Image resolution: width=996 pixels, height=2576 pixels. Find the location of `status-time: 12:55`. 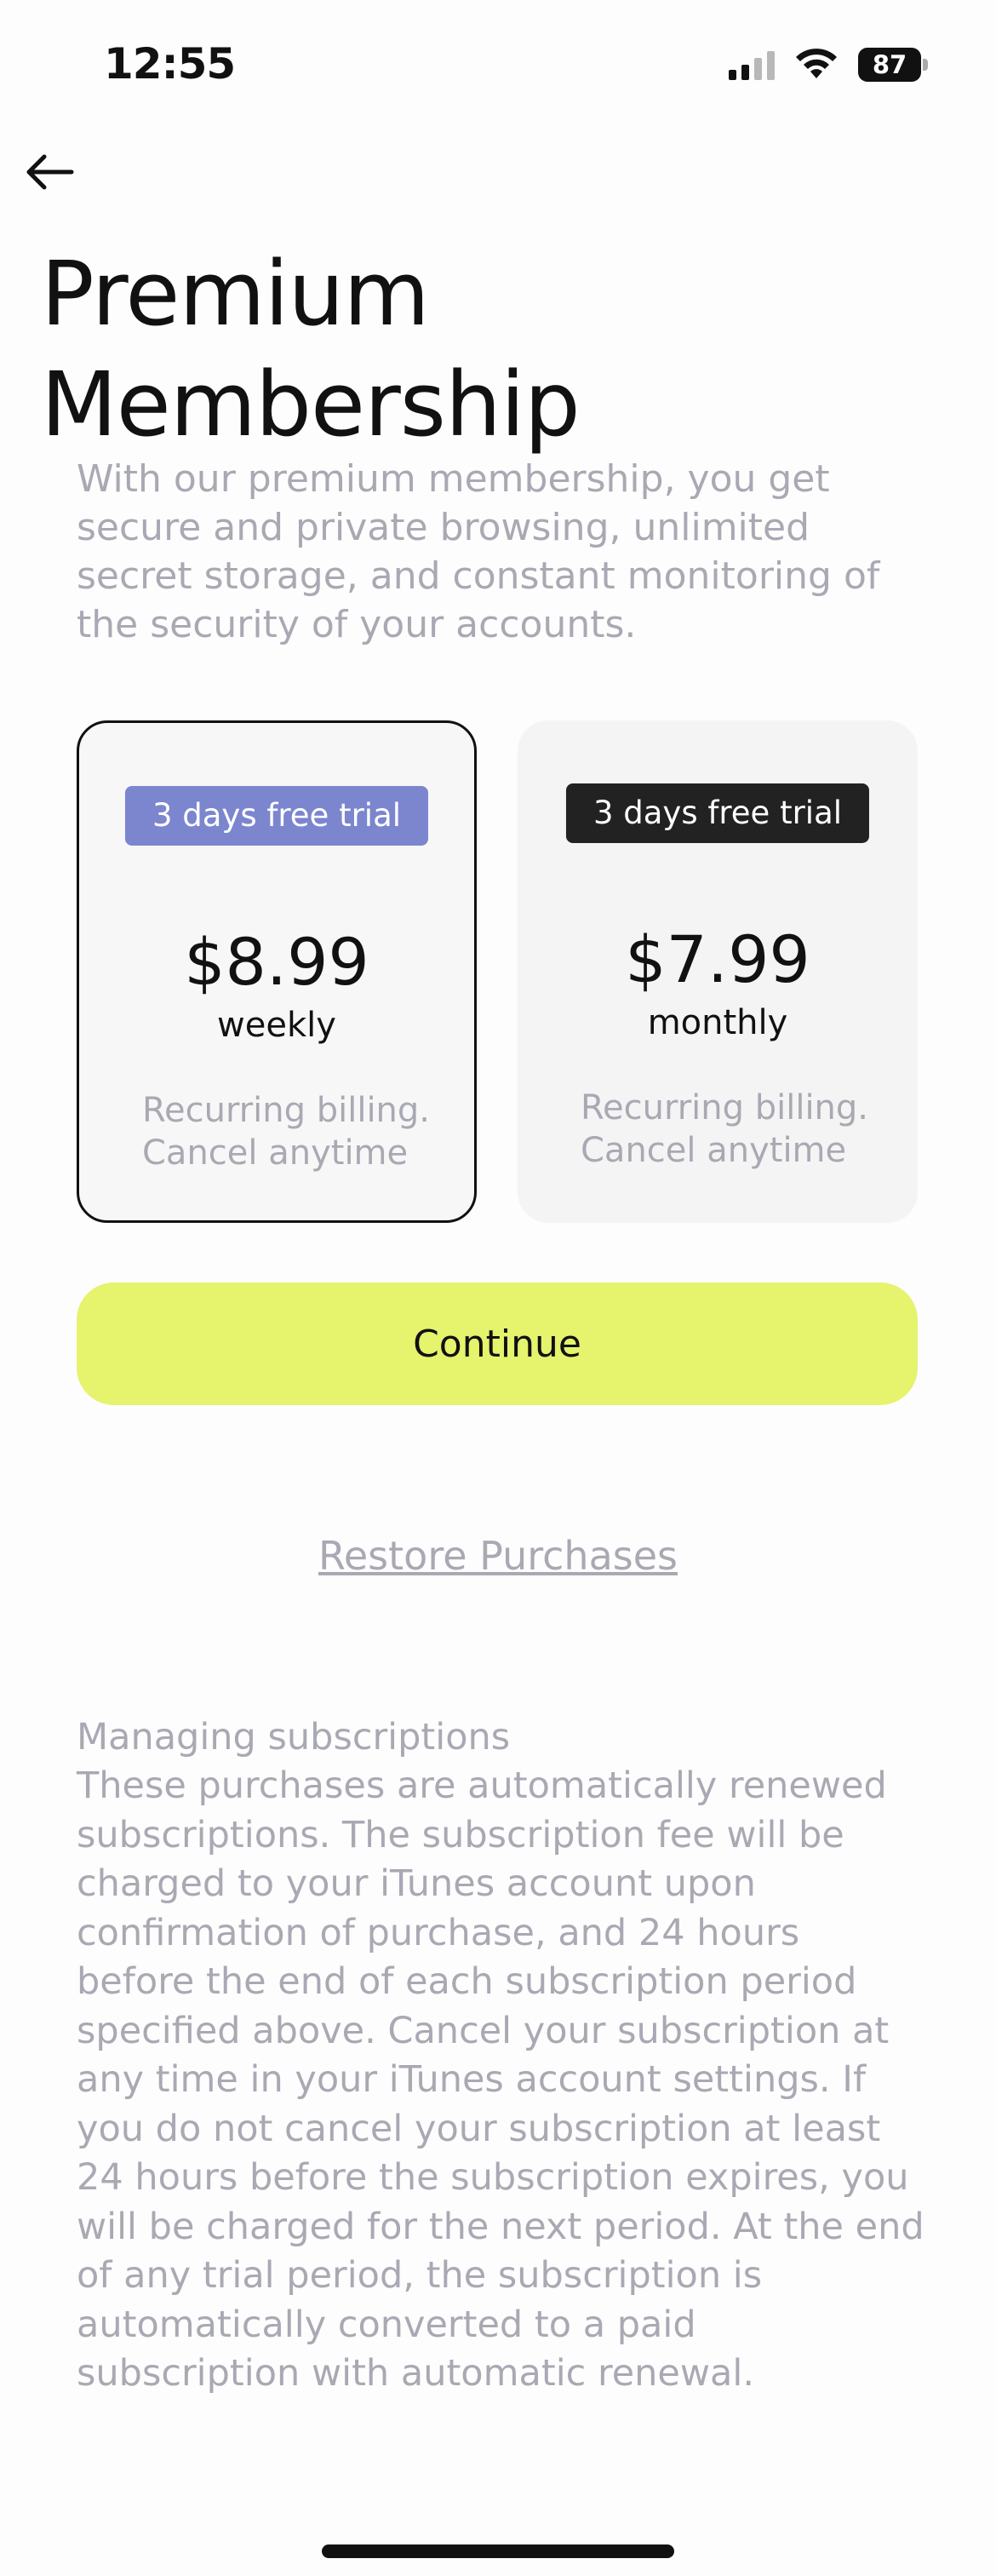

status-time: 12:55 is located at coordinates (170, 64).